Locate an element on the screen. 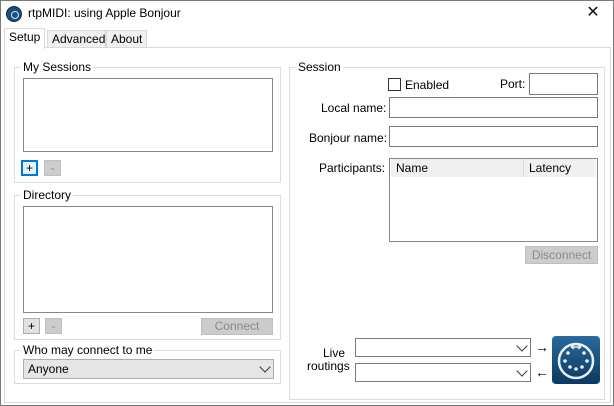 Image resolution: width=614 pixels, height=406 pixels. enabled-label: Enabled is located at coordinates (427, 85).